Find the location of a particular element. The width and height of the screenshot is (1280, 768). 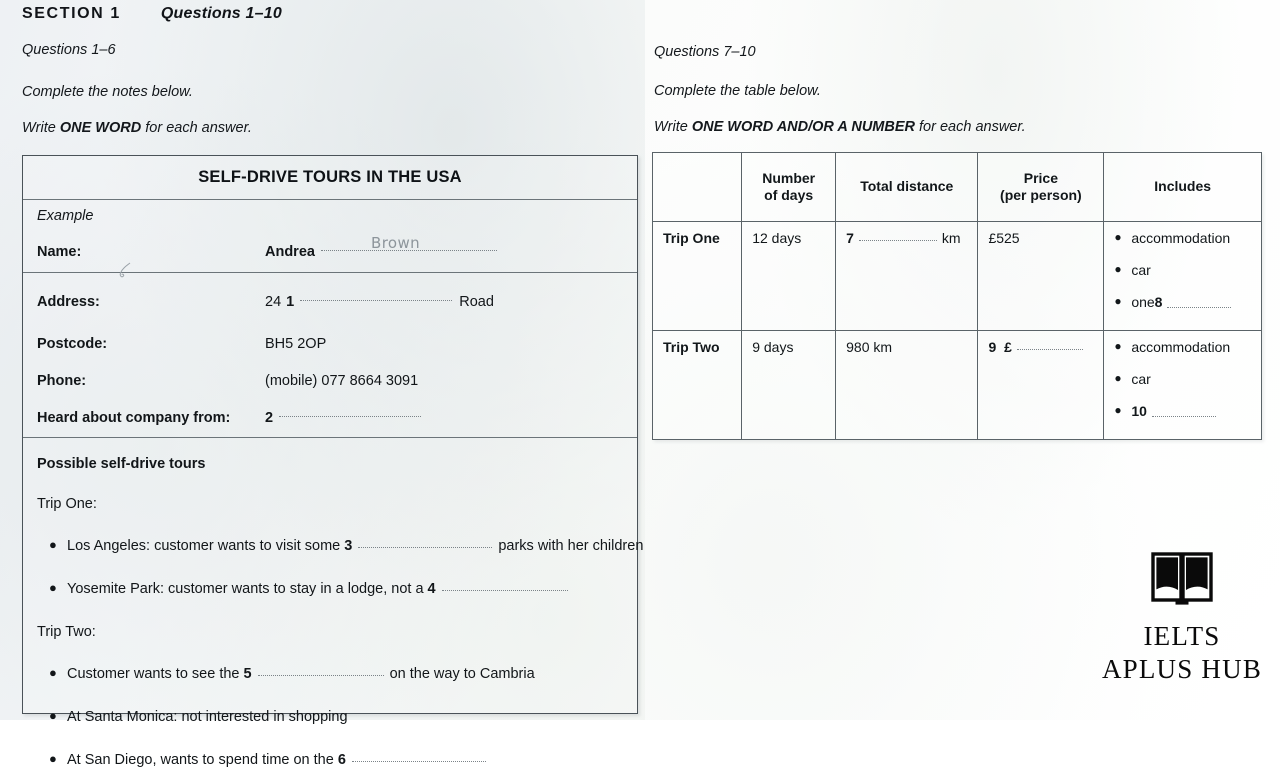

bullet-text-post: parks with her children is located at coordinates (571, 546).